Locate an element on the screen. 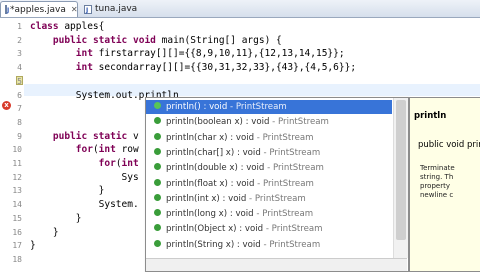 The height and width of the screenshot is (272, 480). method-signature: println(char[] x) : void is located at coordinates (213, 152).